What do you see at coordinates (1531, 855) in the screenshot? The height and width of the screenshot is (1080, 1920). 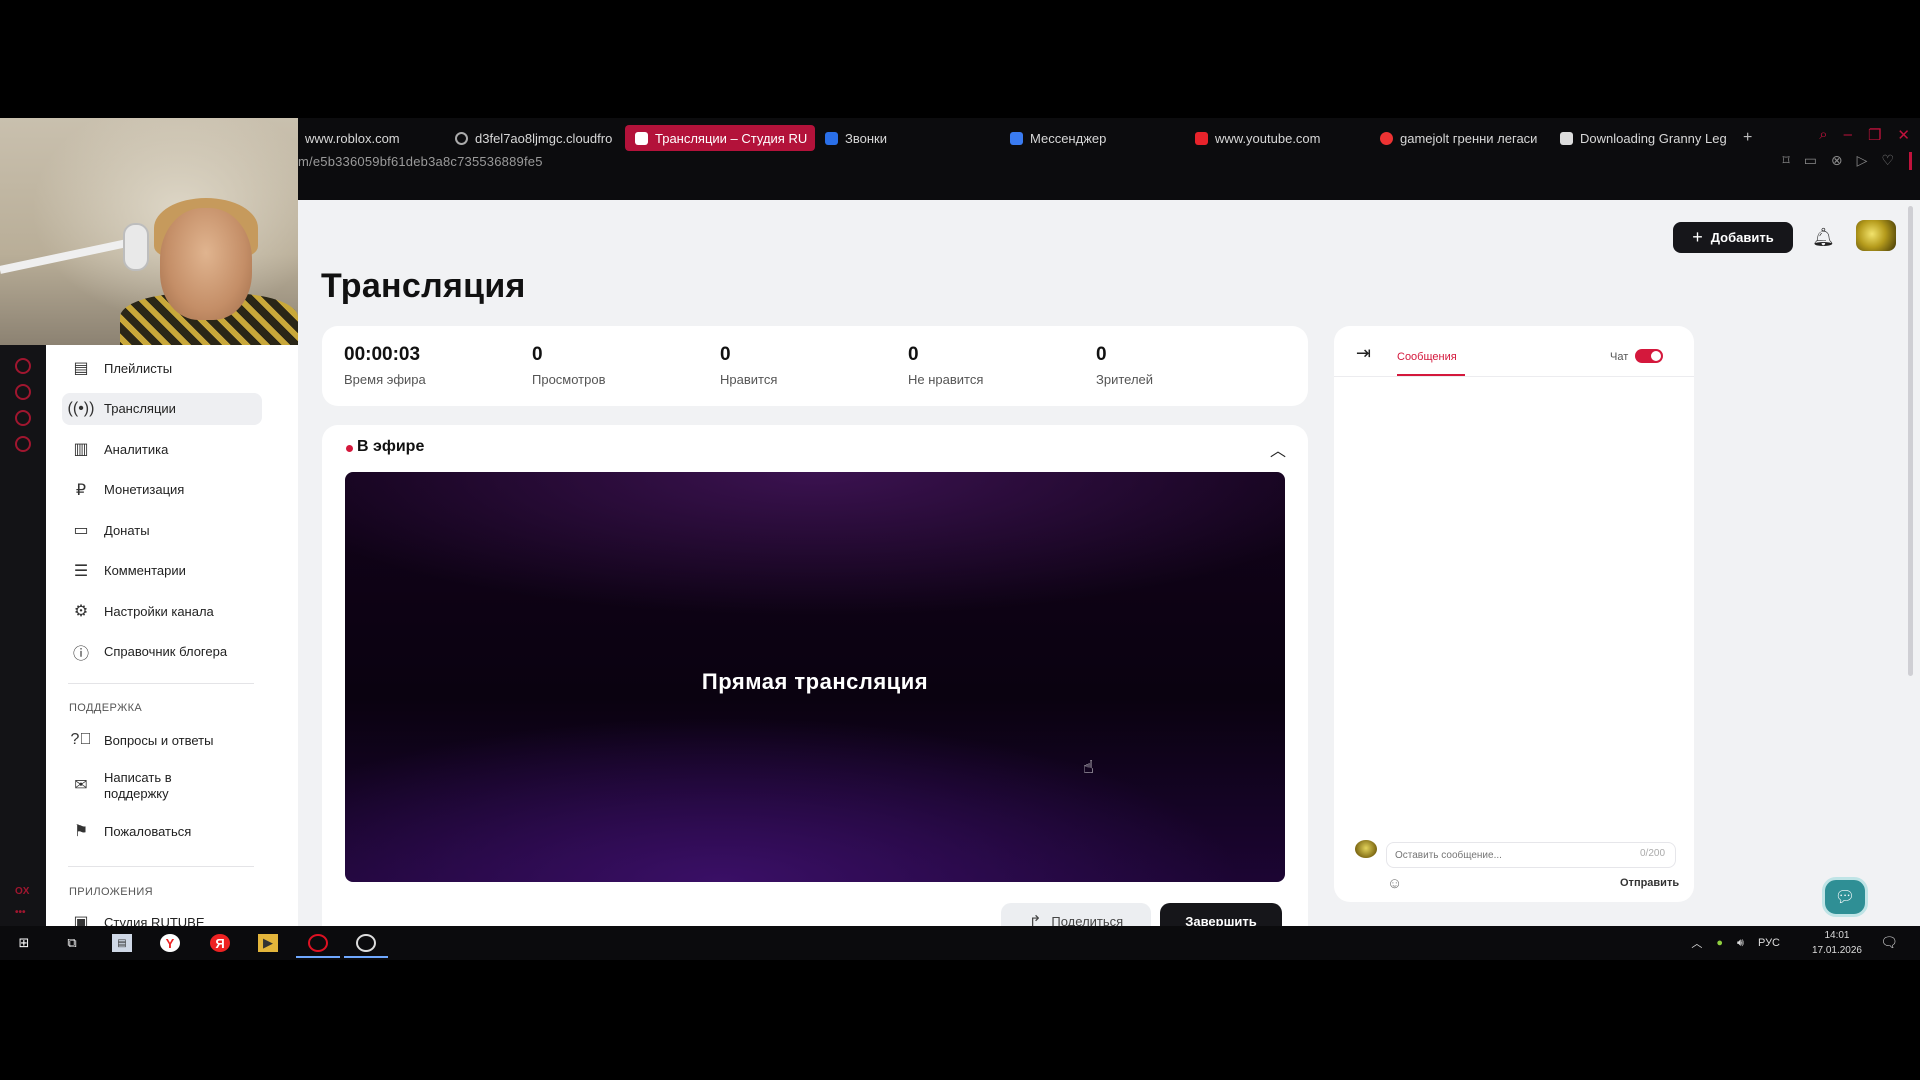 I see `chat-message-input` at bounding box center [1531, 855].